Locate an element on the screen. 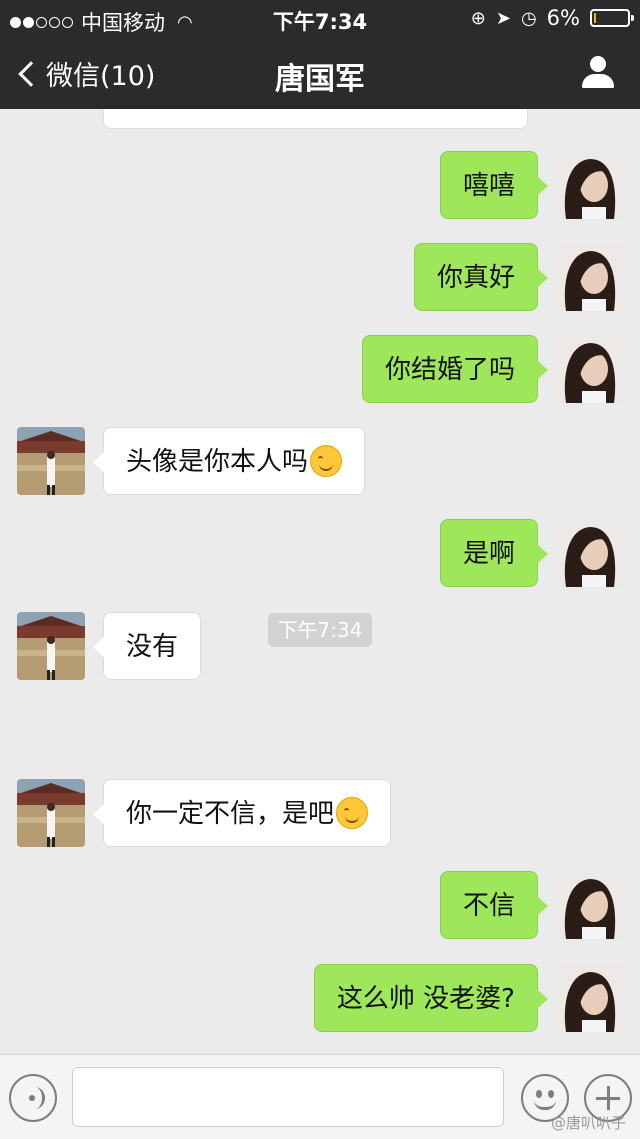 This screenshot has width=640, height=1139. sent-message-bubble: 嘻嘻 is located at coordinates (494, 185).